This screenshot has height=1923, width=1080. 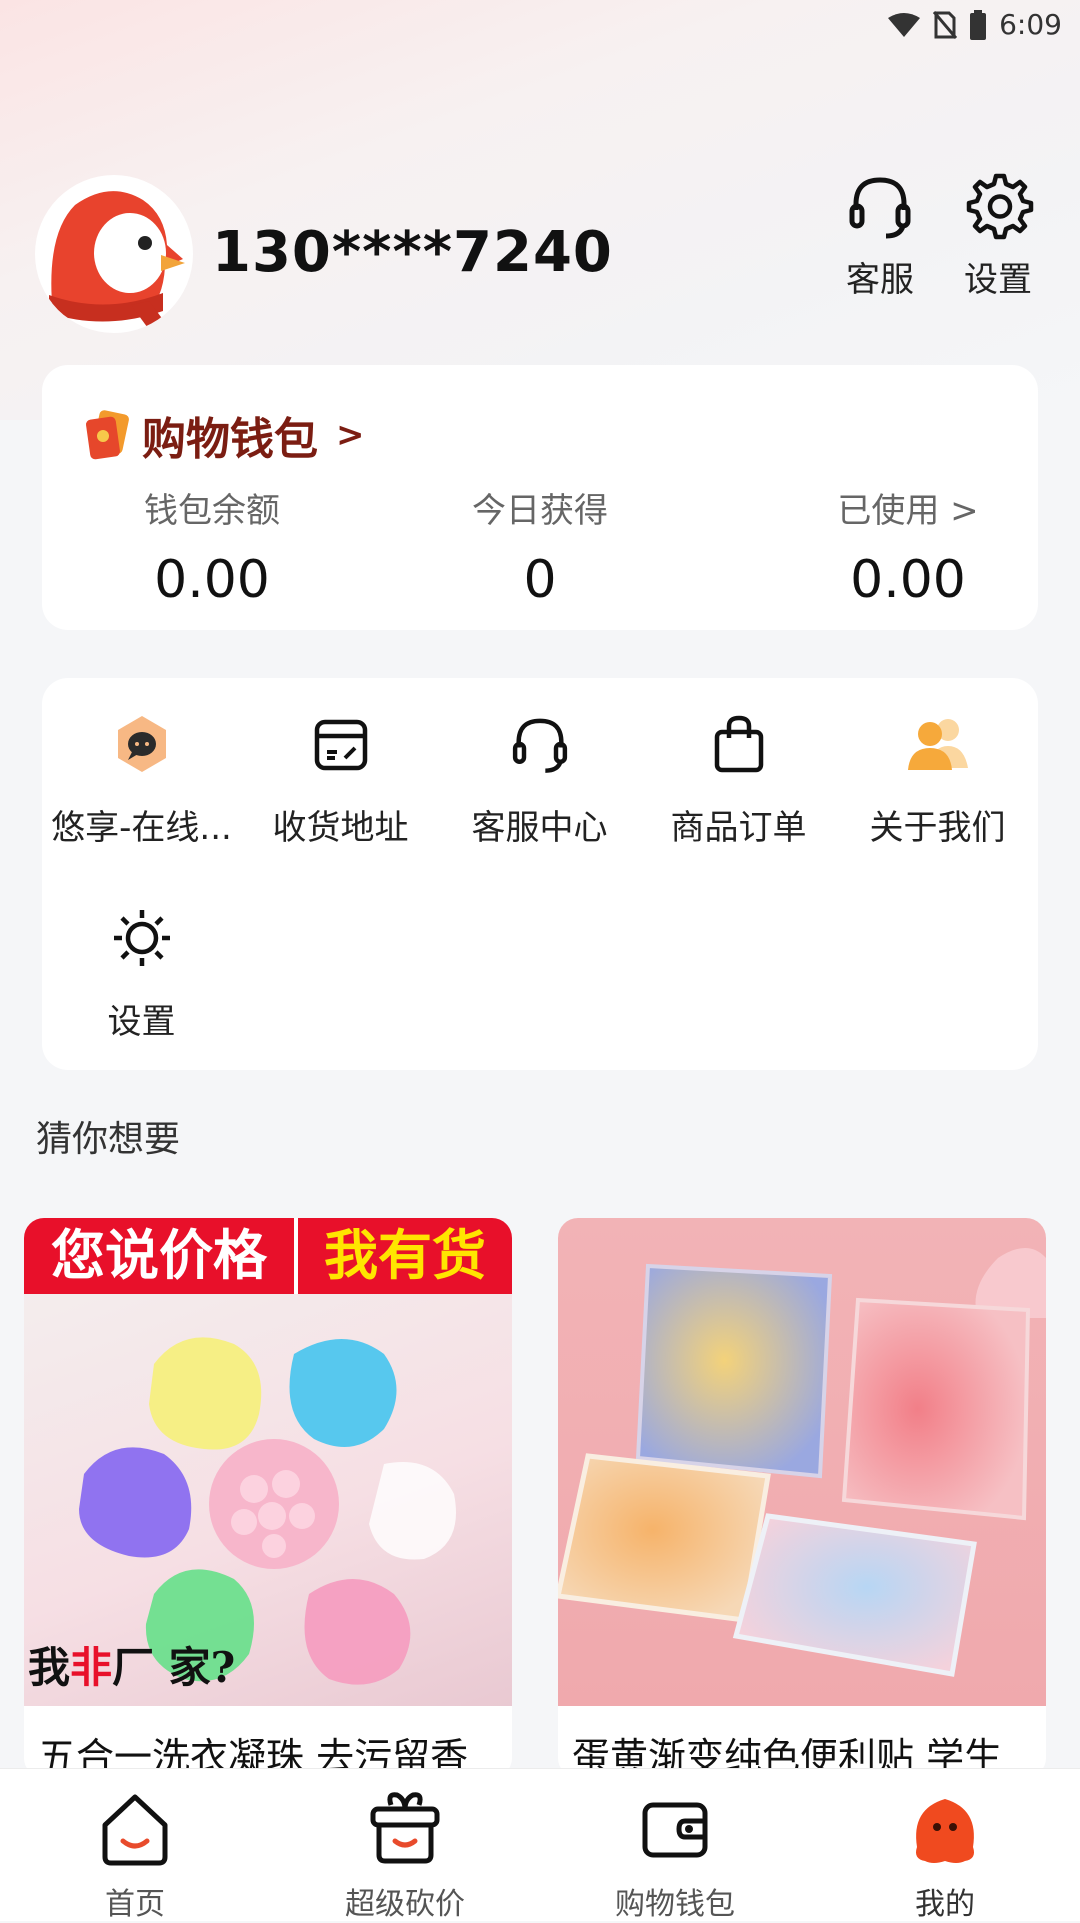 I want to click on product-banner-right: 我有货, so click(x=405, y=1255).